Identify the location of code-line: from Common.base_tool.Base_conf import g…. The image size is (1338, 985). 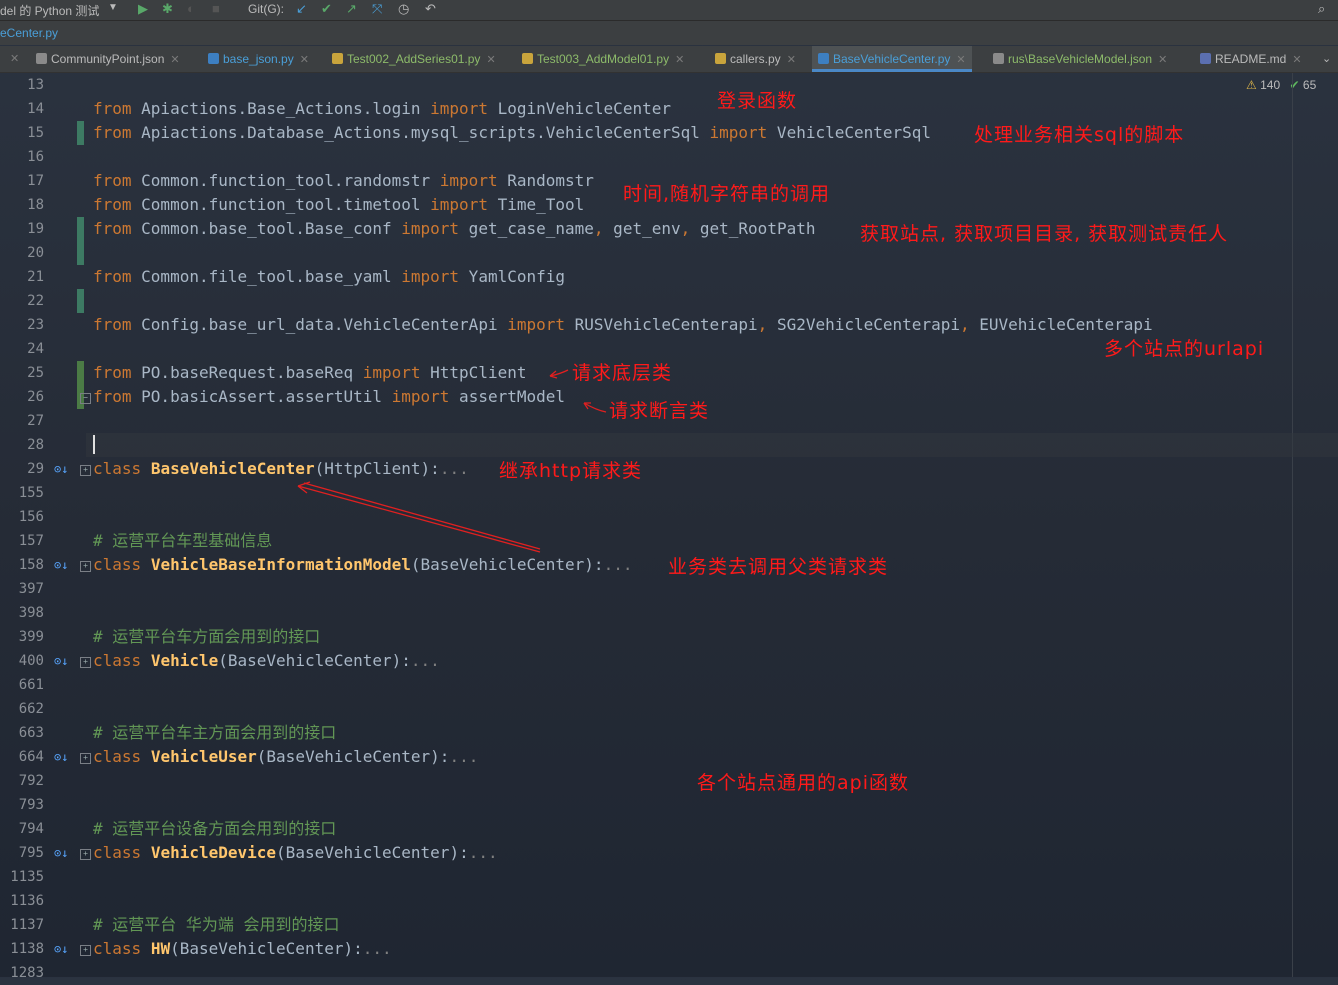
(454, 229).